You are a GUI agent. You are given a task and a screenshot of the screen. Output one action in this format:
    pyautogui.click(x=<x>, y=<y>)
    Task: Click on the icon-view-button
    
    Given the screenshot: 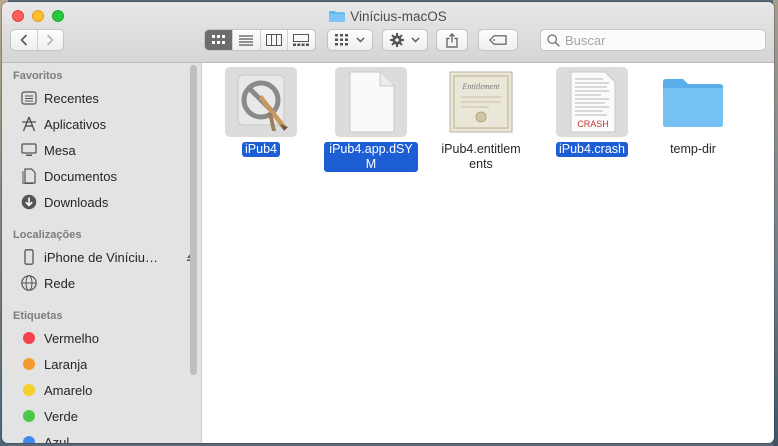 What is the action you would take?
    pyautogui.click(x=219, y=40)
    